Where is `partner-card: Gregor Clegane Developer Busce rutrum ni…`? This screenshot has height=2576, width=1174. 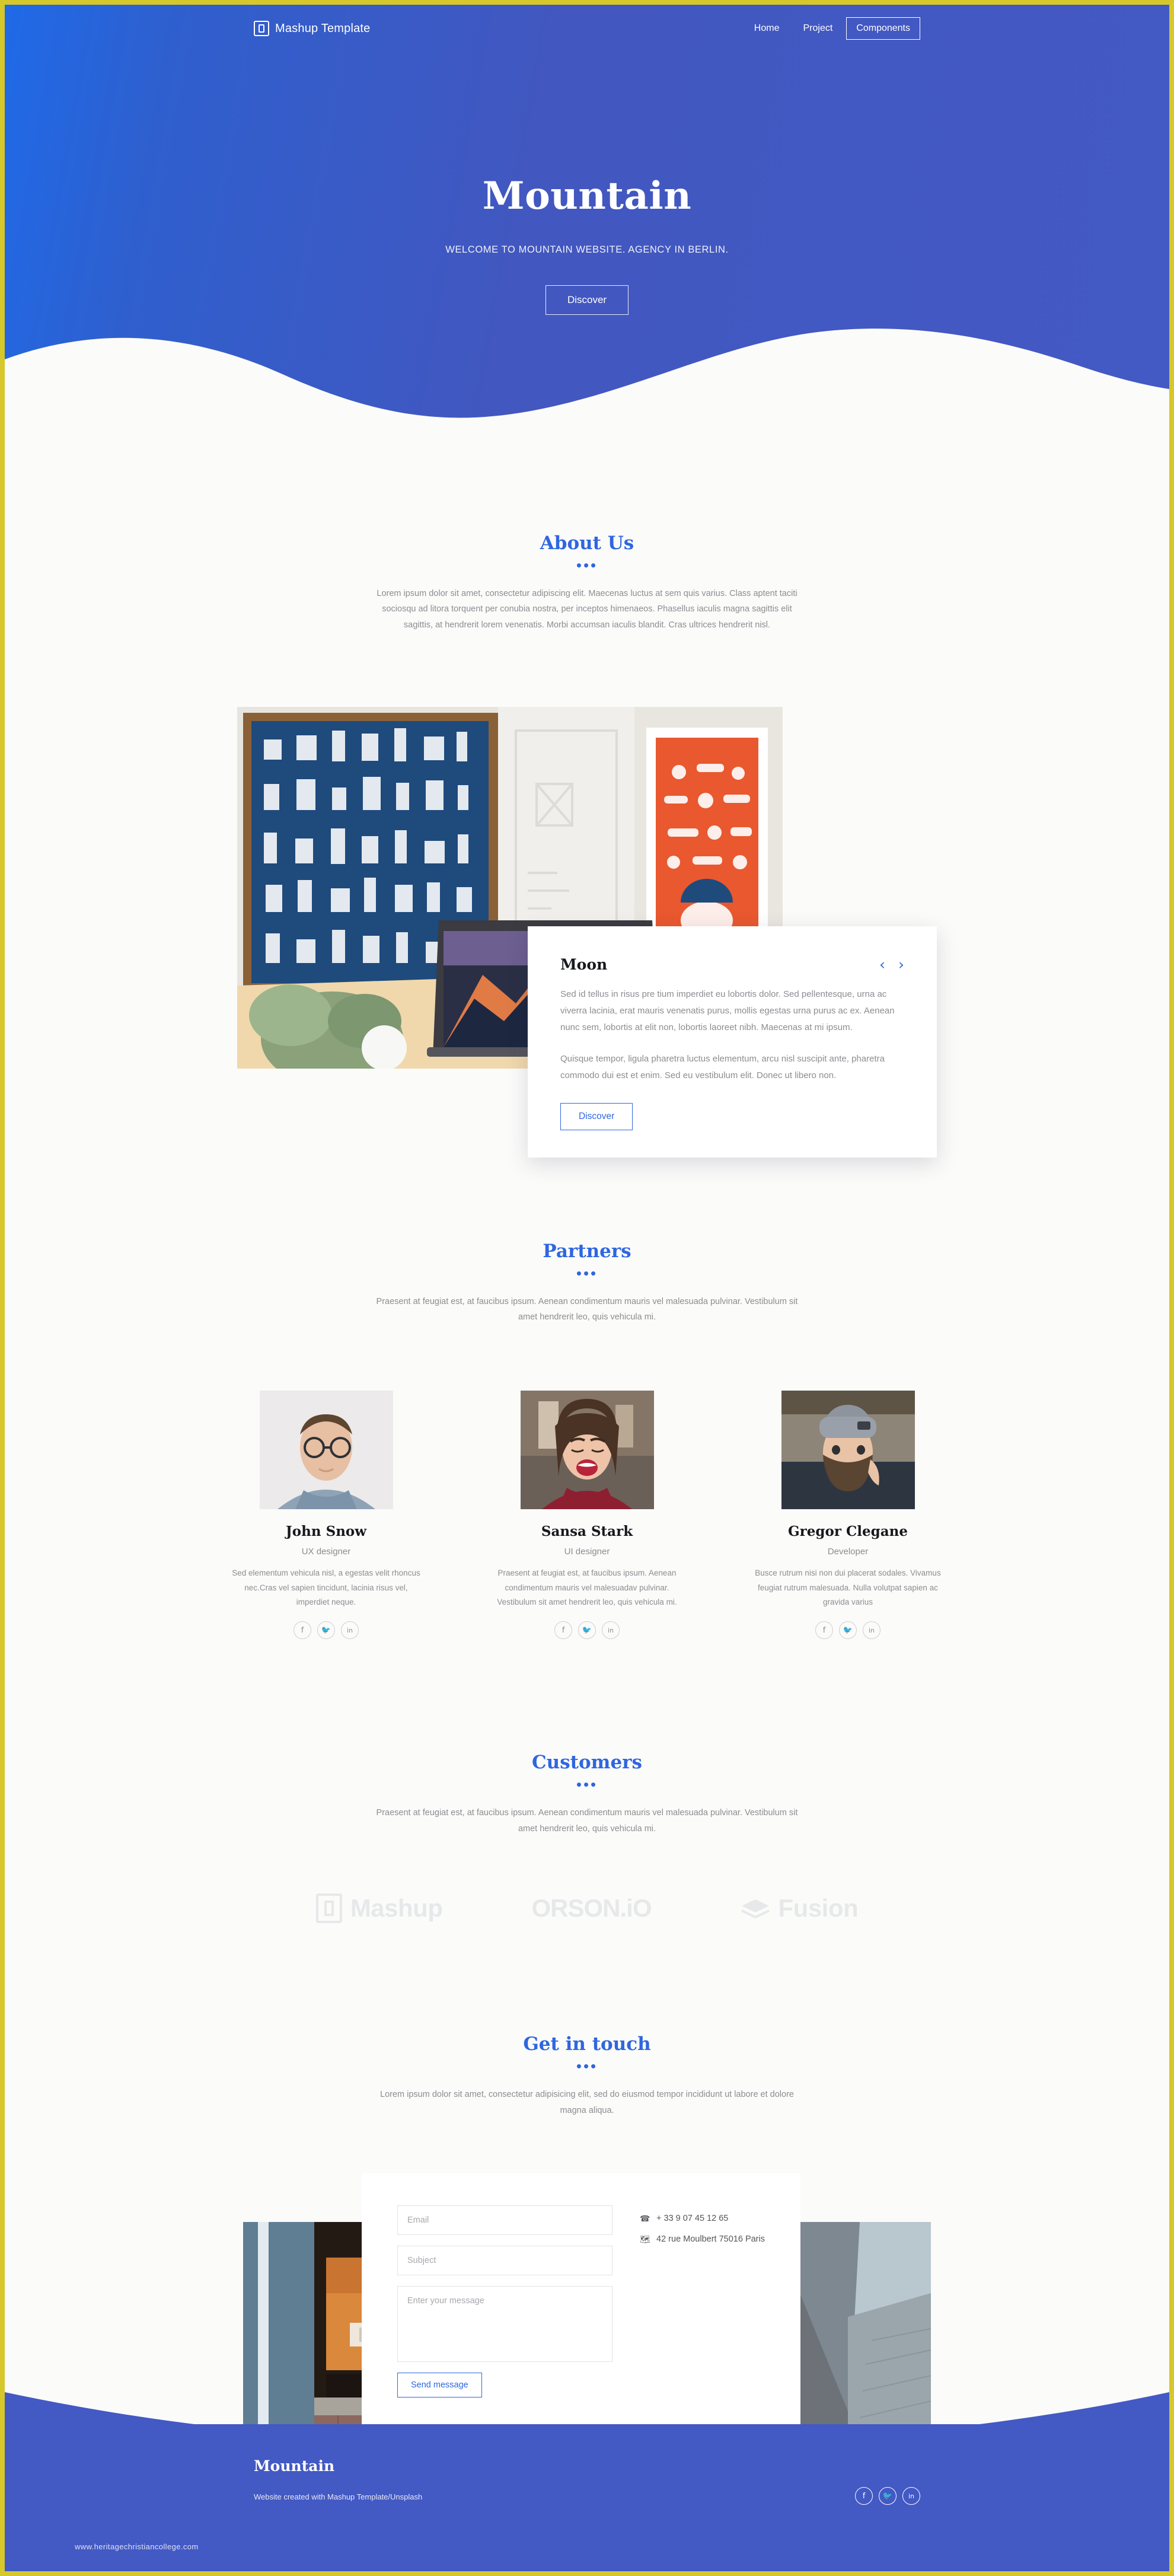 partner-card: Gregor Clegane Developer Busce rutrum ni… is located at coordinates (848, 1515).